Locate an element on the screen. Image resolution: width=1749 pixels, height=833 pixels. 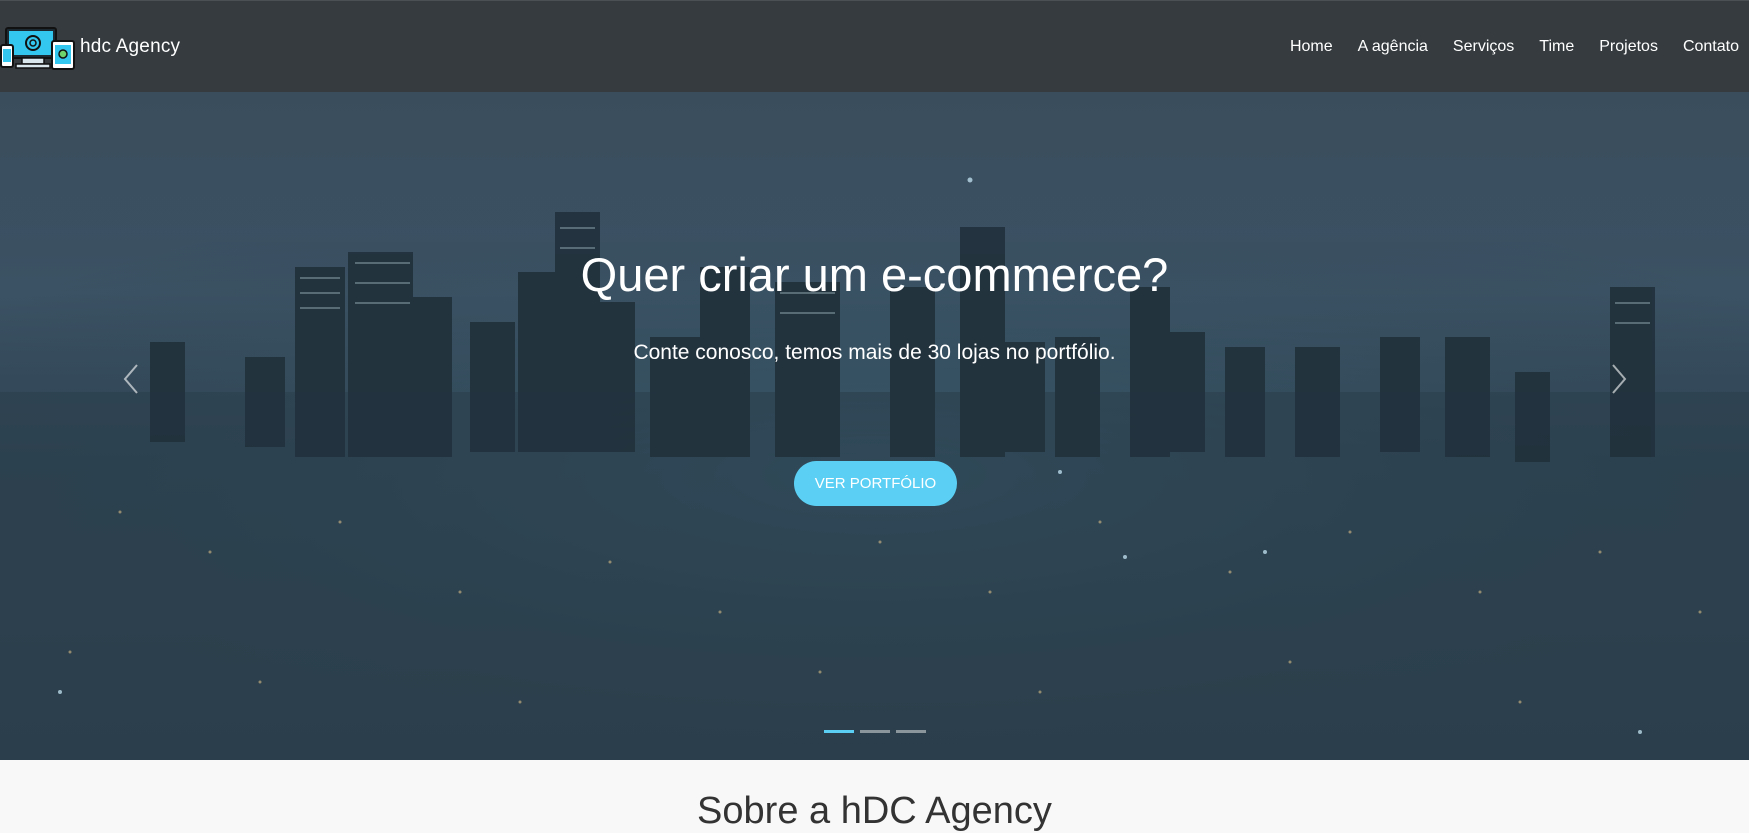
brand-name: hdc Agency is located at coordinates (130, 46).